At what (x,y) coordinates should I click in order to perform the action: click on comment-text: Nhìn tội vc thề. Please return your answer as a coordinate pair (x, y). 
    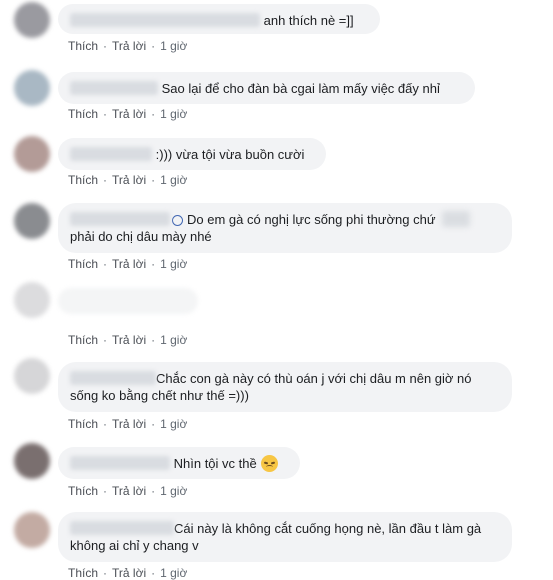
    Looking at the image, I should click on (215, 463).